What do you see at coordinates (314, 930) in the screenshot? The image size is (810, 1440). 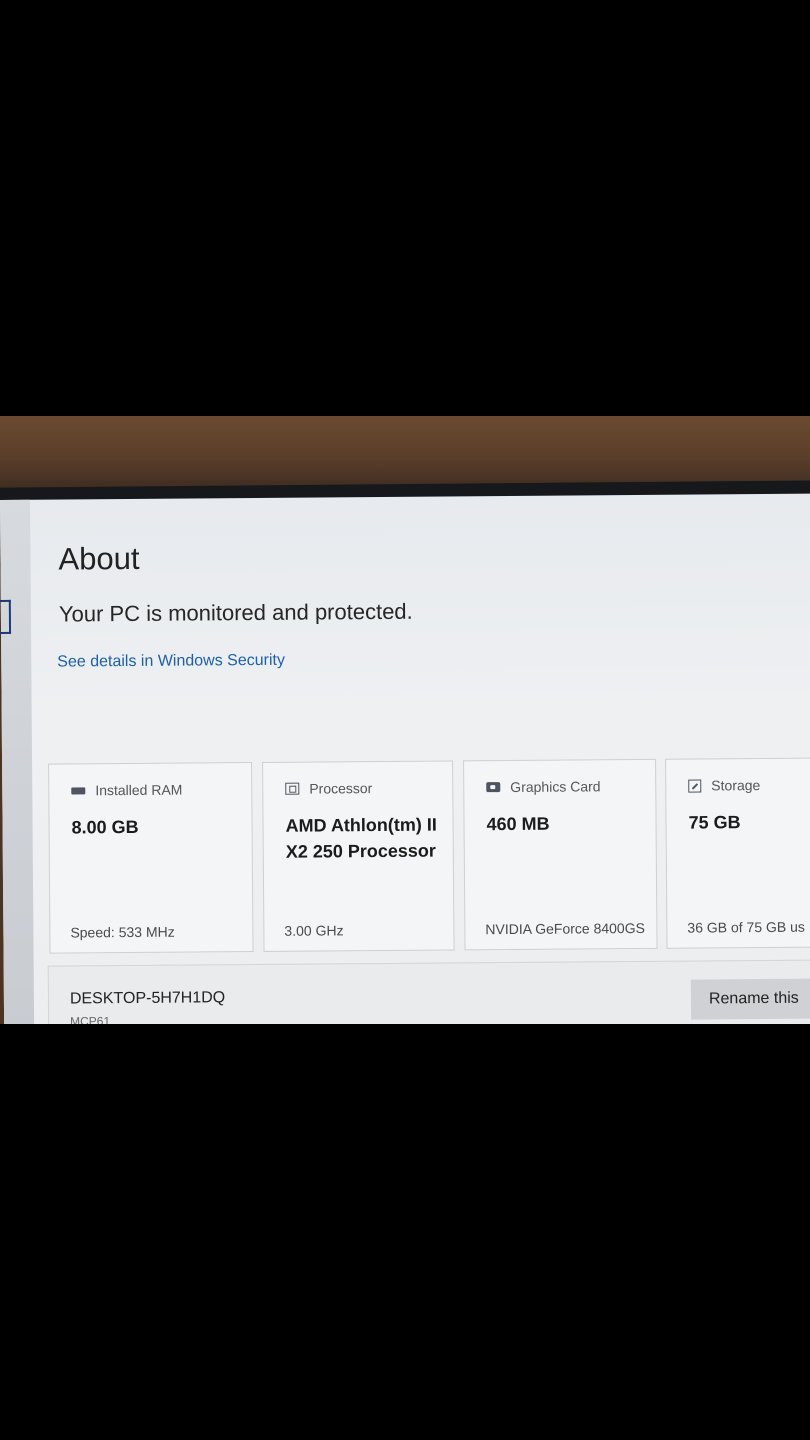 I see `spec-detail: 3.00 GHz` at bounding box center [314, 930].